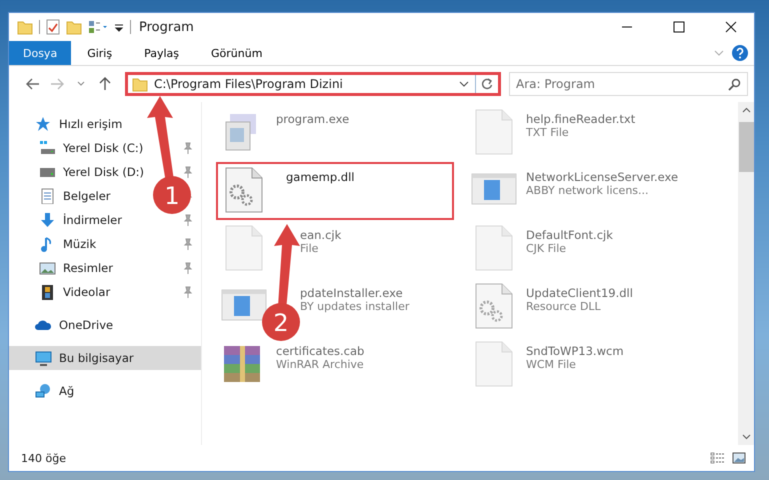 This screenshot has width=769, height=480. I want to click on scrollbar-thumb, so click(746, 147).